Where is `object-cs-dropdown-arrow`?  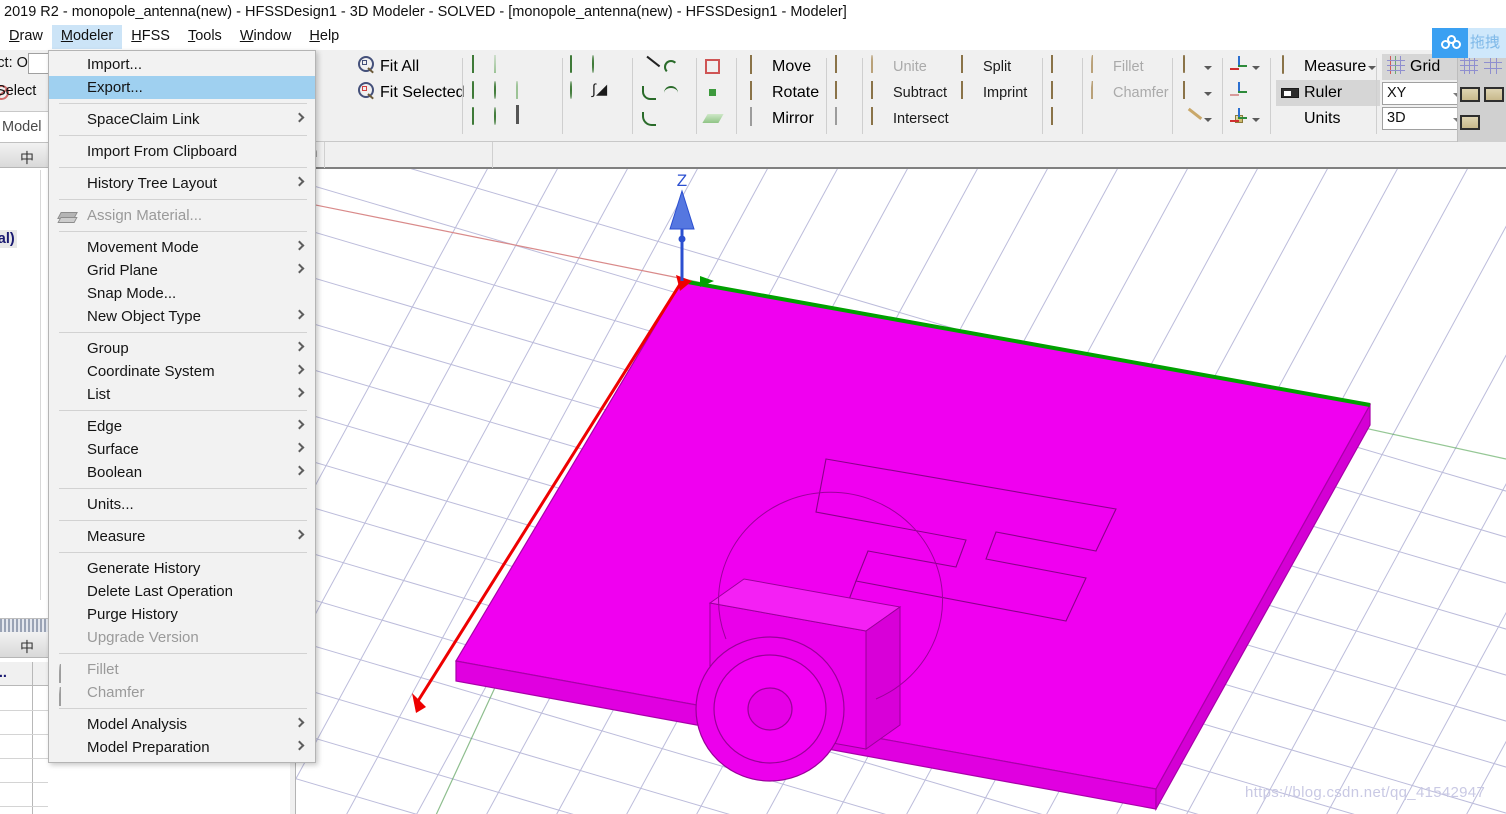 object-cs-dropdown-arrow is located at coordinates (1256, 119).